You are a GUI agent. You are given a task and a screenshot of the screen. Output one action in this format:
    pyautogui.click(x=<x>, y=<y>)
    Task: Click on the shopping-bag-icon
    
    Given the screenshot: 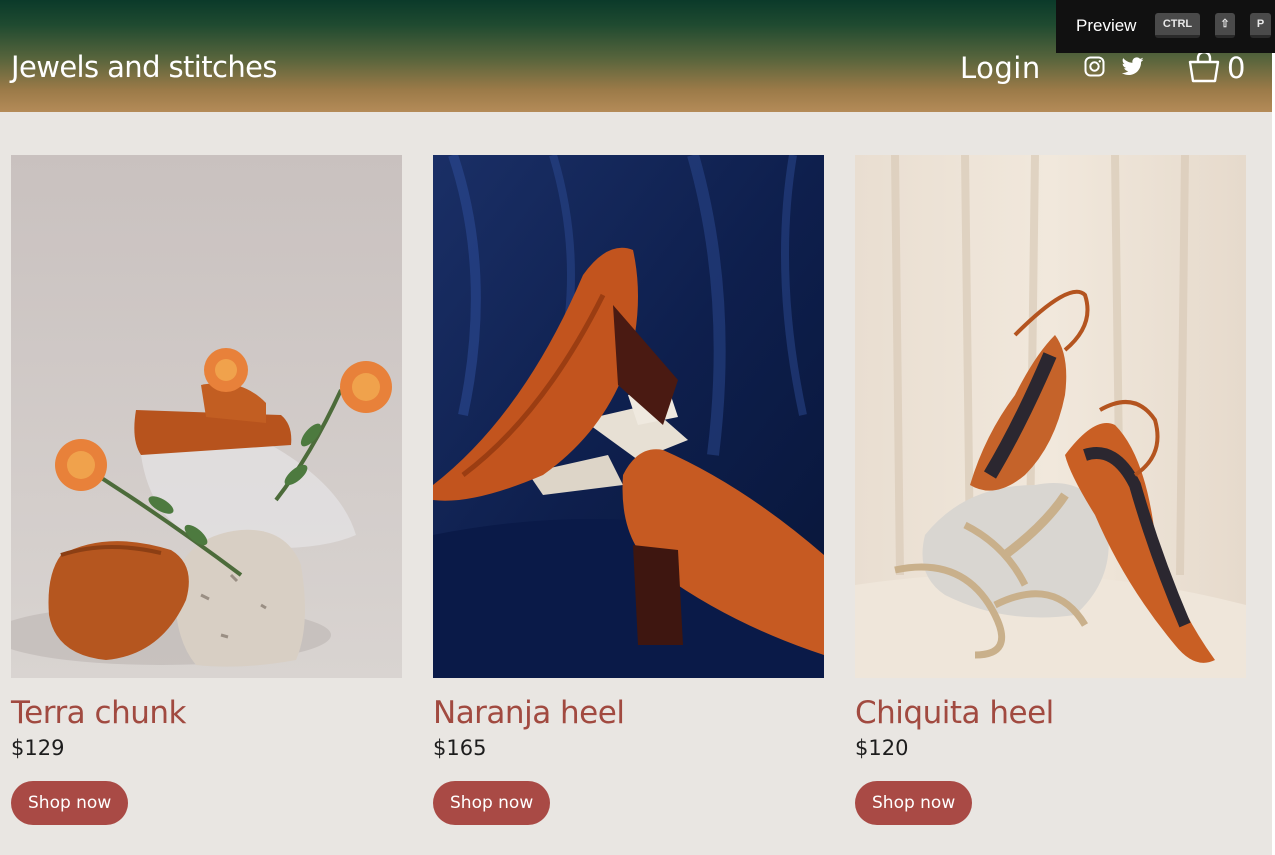 What is the action you would take?
    pyautogui.click(x=1204, y=66)
    